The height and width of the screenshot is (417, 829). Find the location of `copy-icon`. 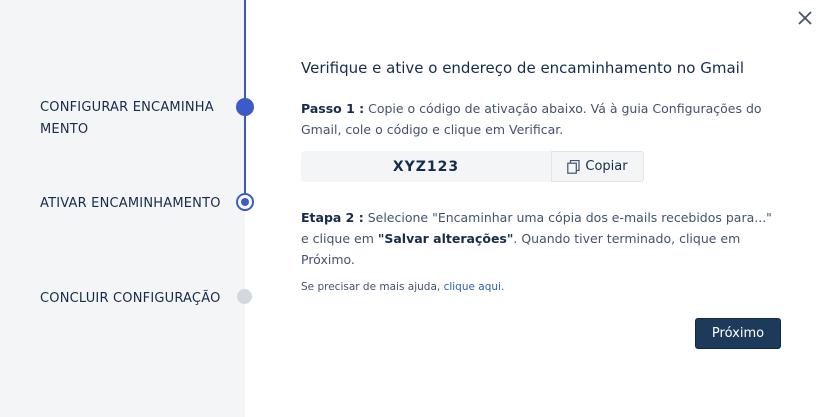

copy-icon is located at coordinates (573, 166).